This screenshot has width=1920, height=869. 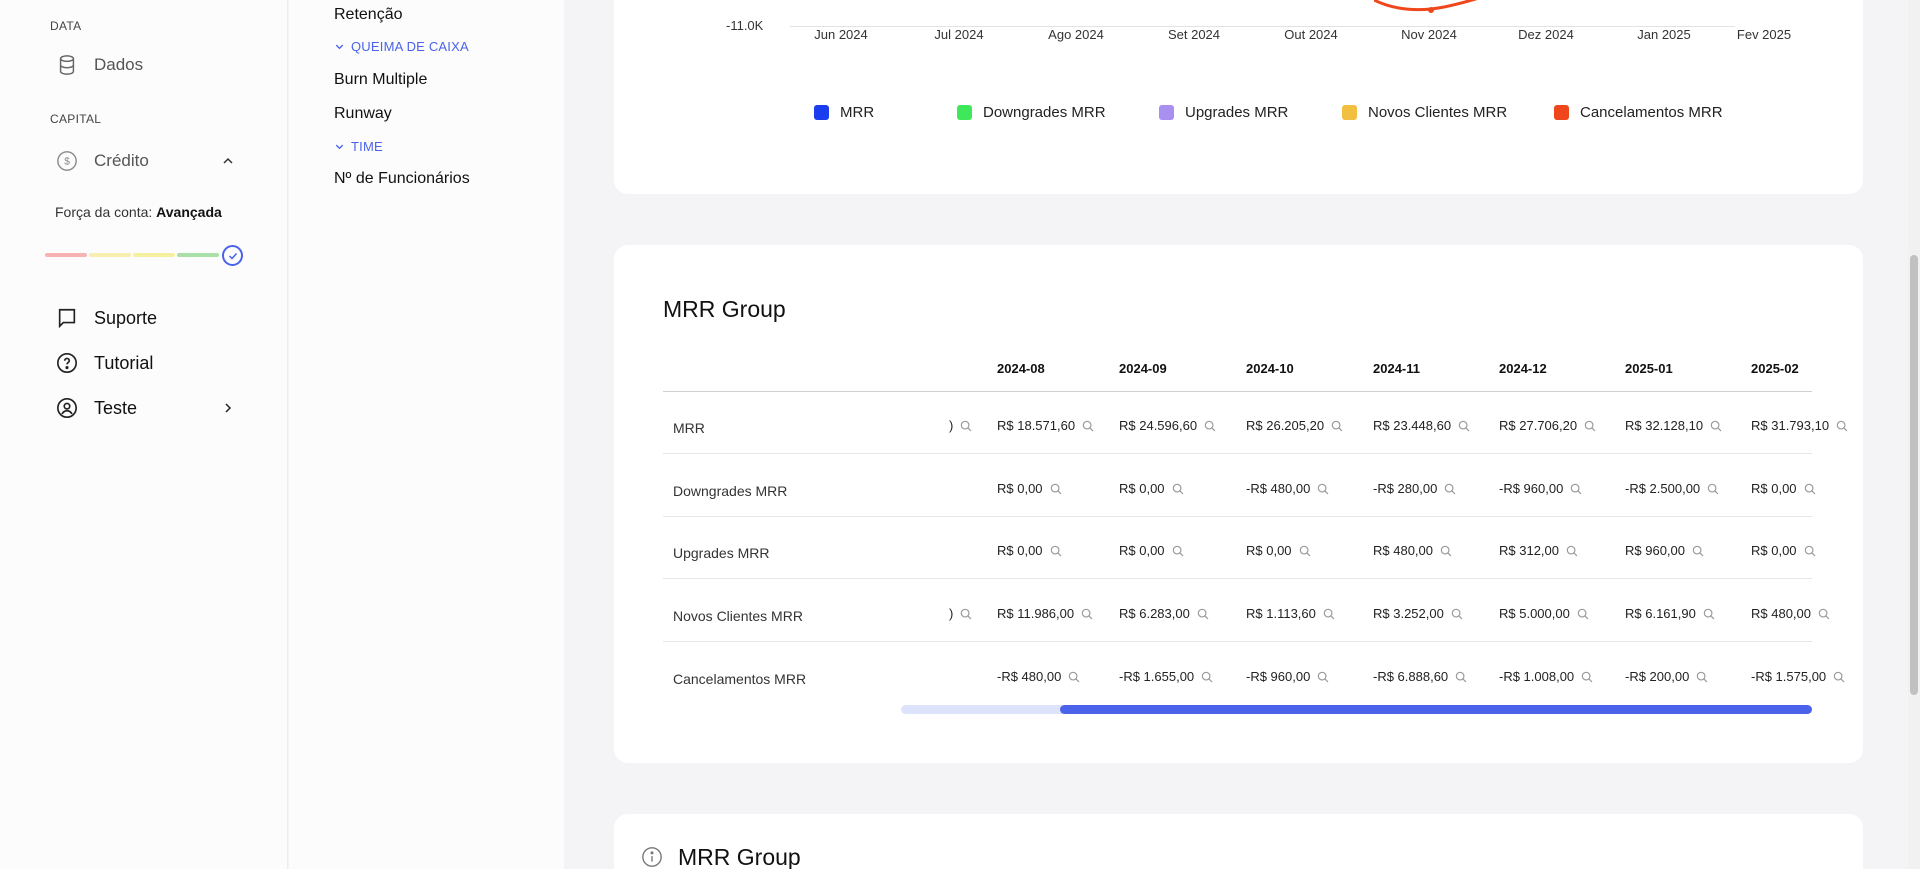 I want to click on table-cell: -R$ 200,00, so click(x=1667, y=676).